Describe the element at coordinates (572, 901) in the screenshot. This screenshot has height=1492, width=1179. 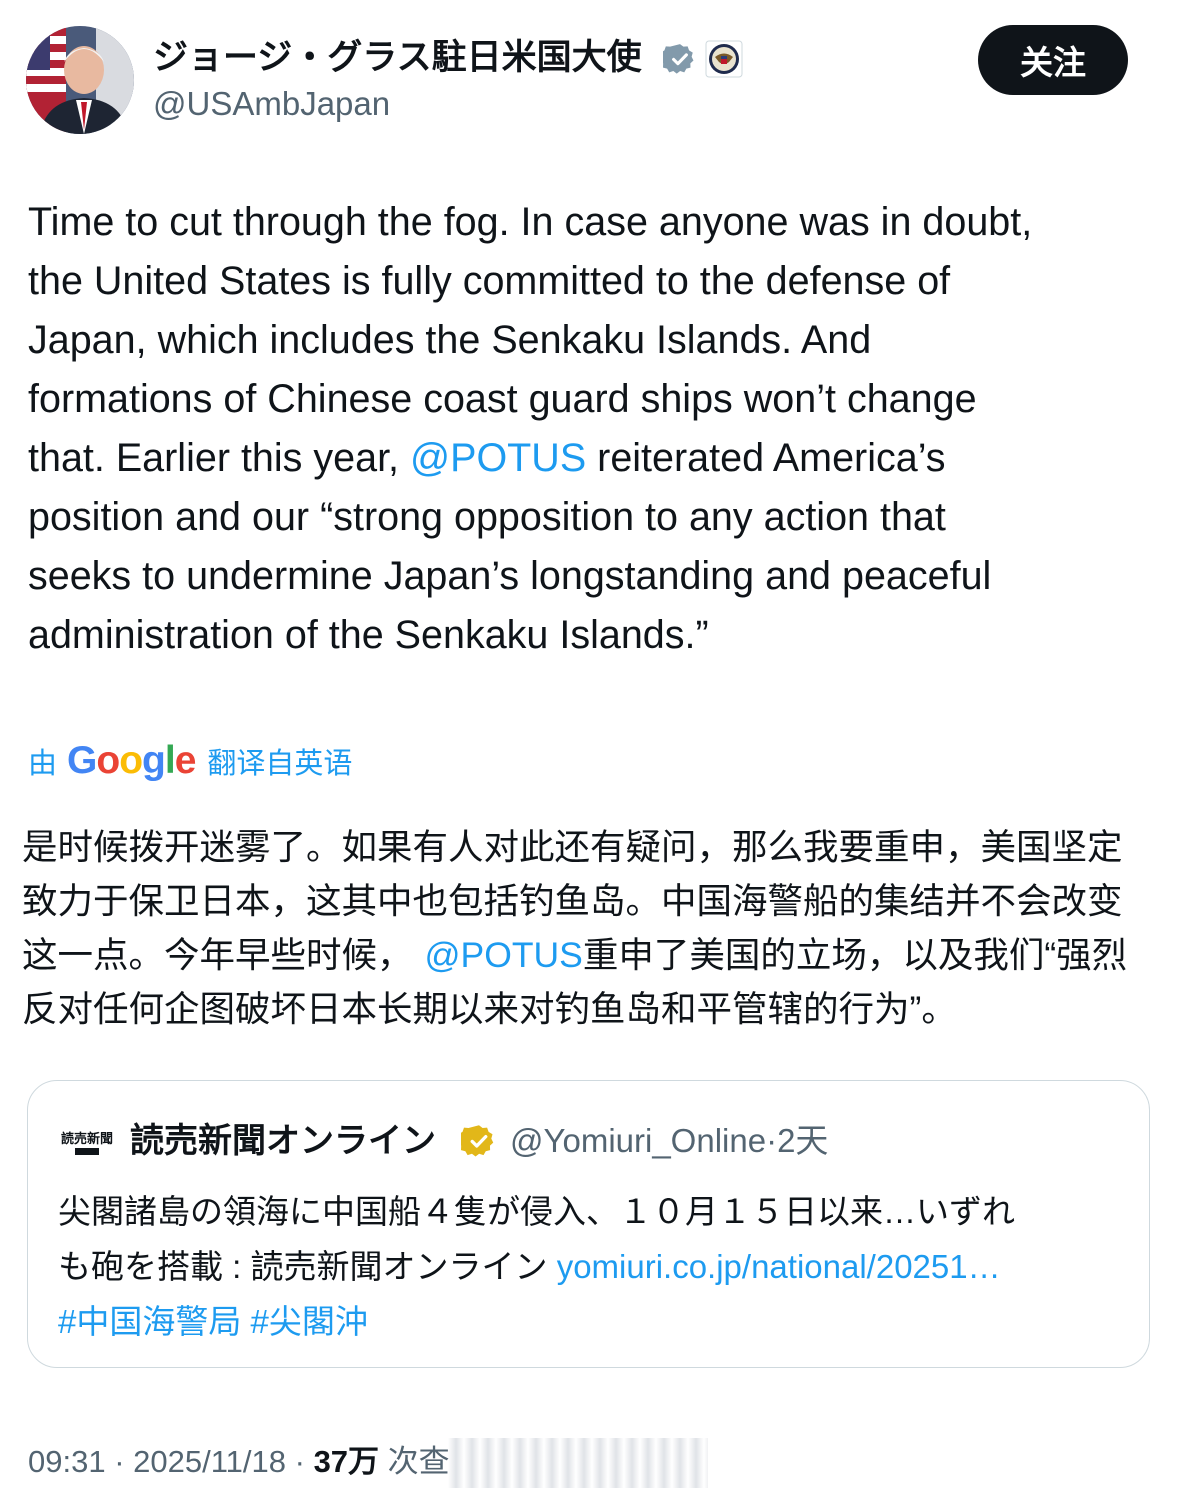
I see `translated-line: 致力于保卫日本，这其中也包括钓鱼岛。中国海警船的集结并不会改变` at that location.